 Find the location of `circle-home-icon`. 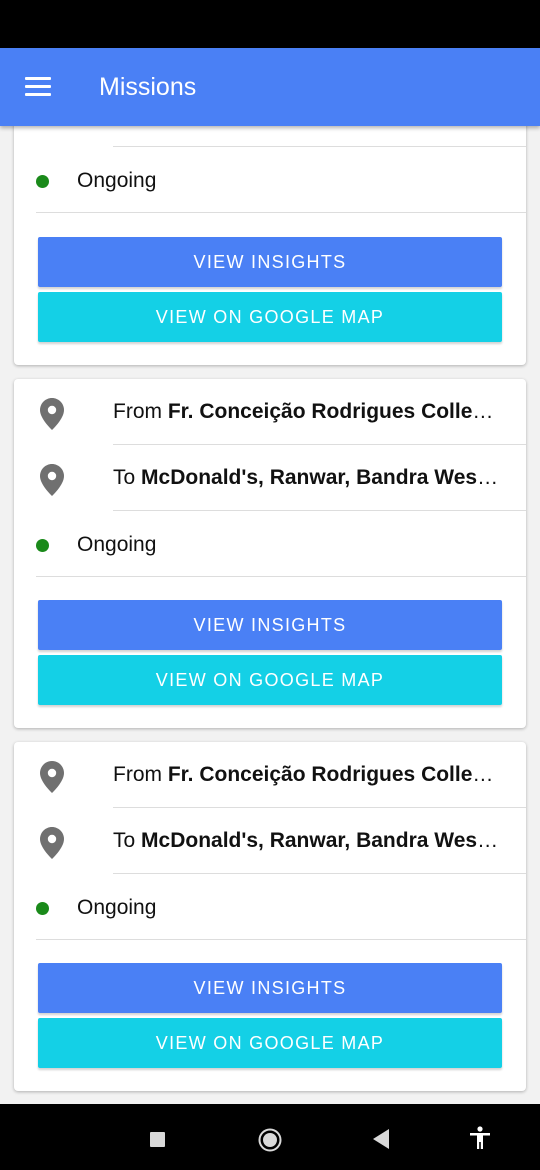

circle-home-icon is located at coordinates (270, 1140).